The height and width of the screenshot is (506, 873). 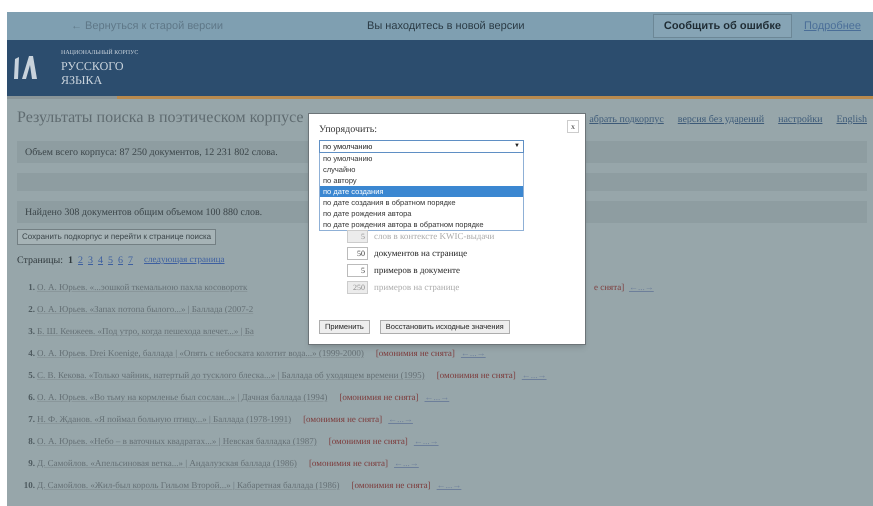 I want to click on header-link: версия без ударений, so click(x=721, y=119).